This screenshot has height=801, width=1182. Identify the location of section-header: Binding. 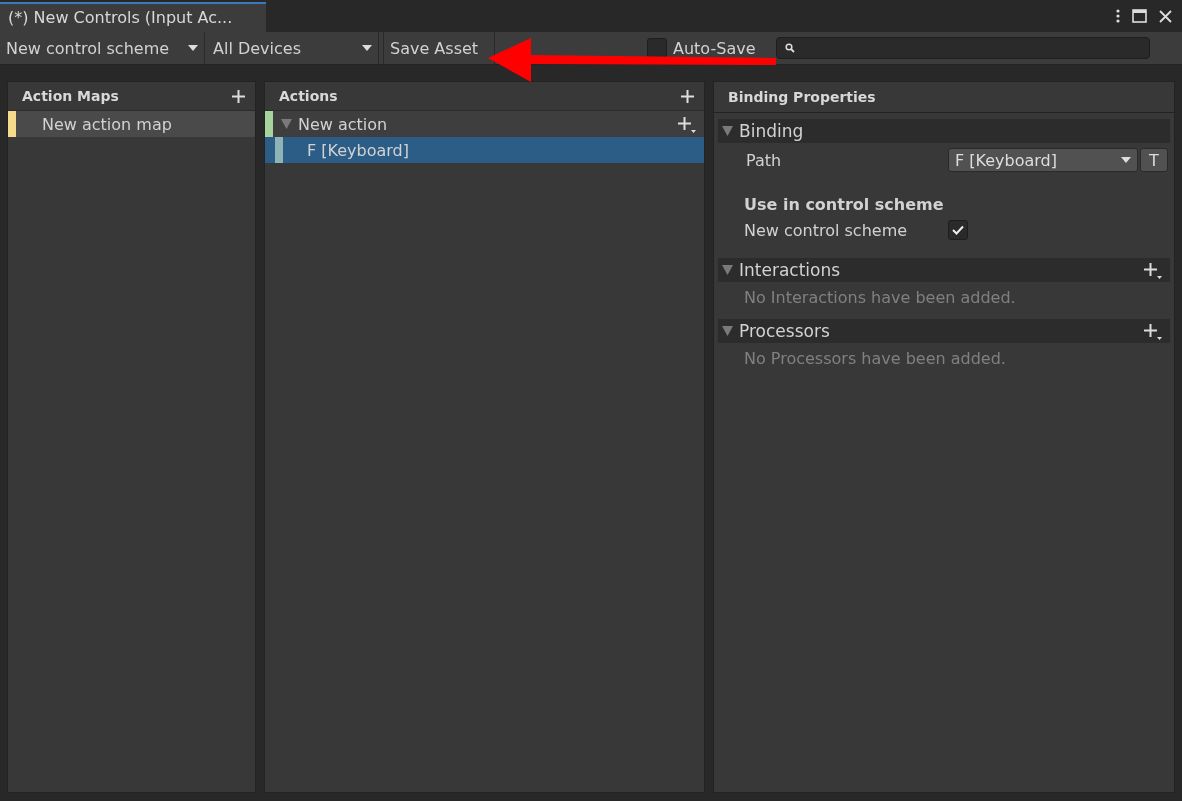
(944, 131).